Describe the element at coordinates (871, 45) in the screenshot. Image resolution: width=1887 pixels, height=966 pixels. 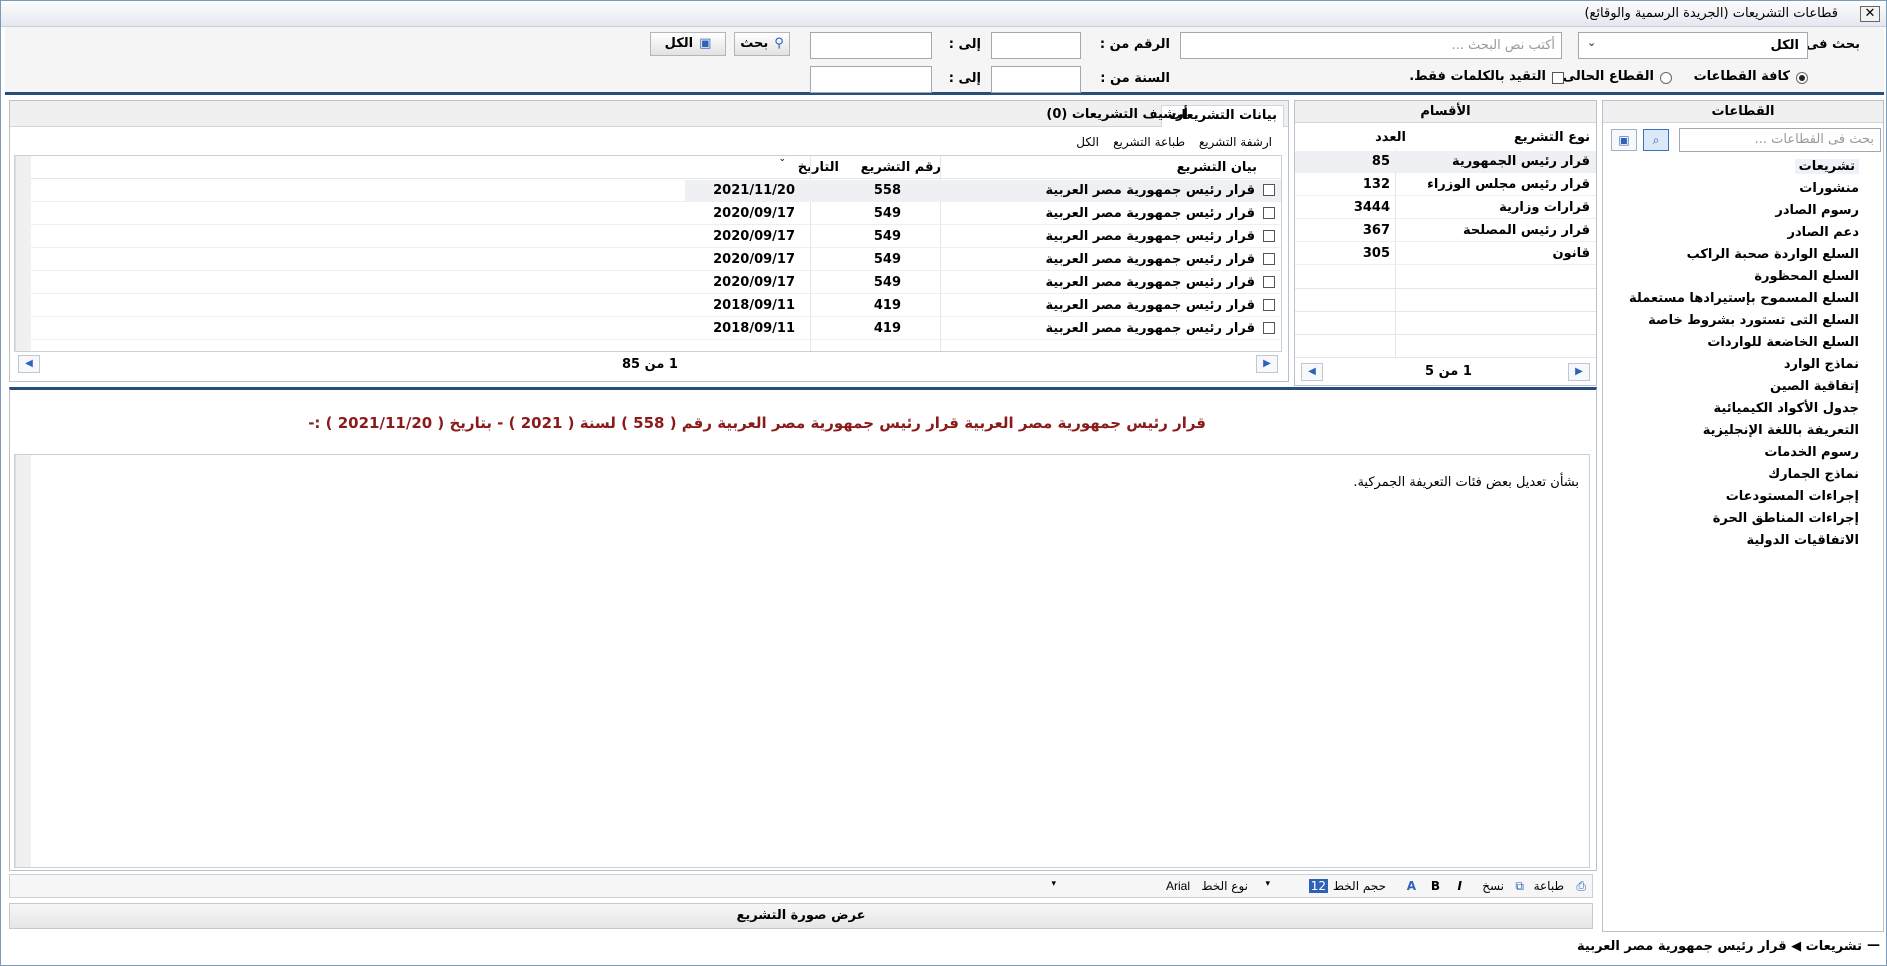
I see `number-to-input` at that location.